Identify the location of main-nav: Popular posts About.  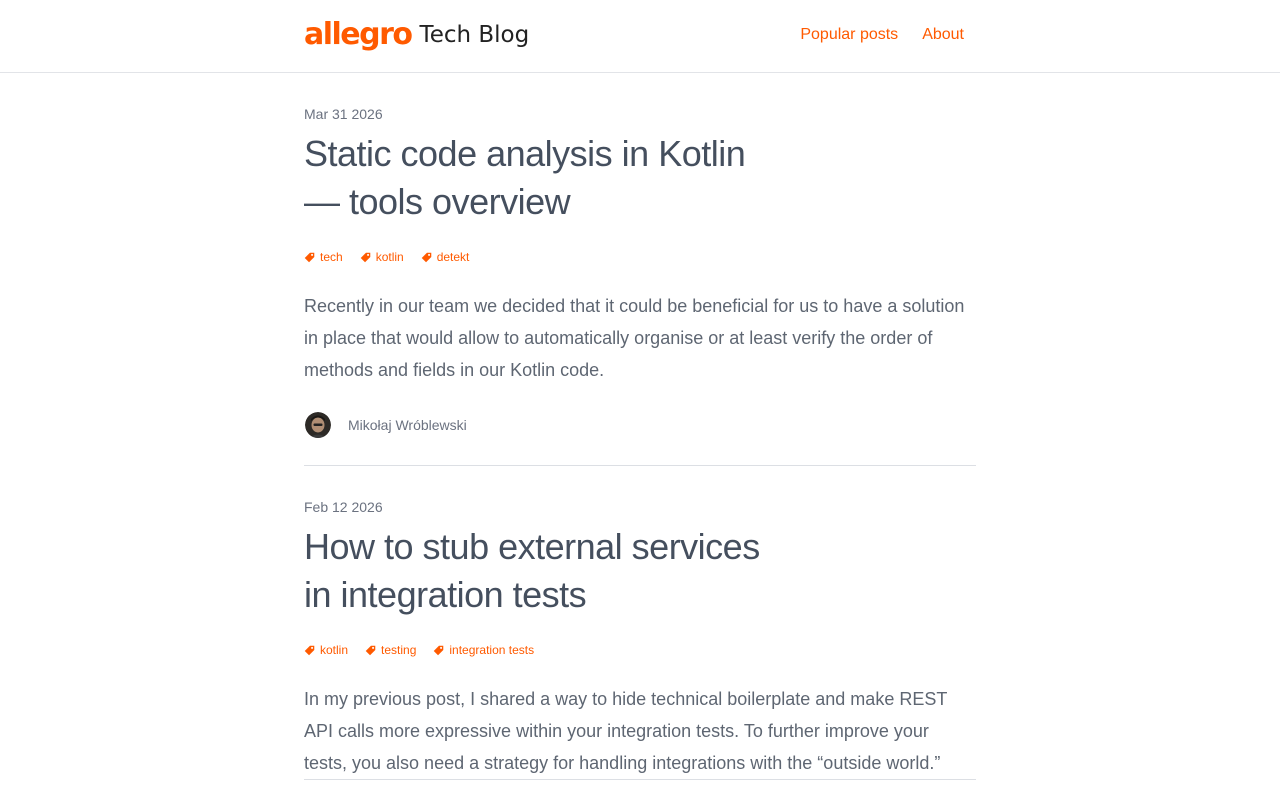
(882, 35).